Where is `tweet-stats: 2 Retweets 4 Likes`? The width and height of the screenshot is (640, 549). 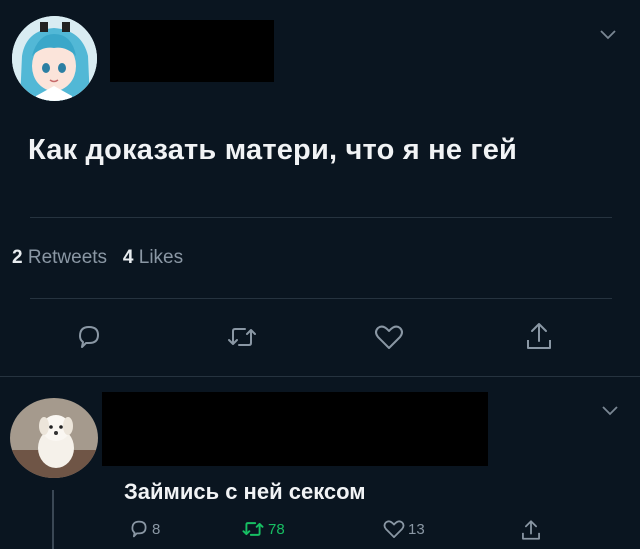
tweet-stats: 2 Retweets 4 Likes is located at coordinates (97, 258).